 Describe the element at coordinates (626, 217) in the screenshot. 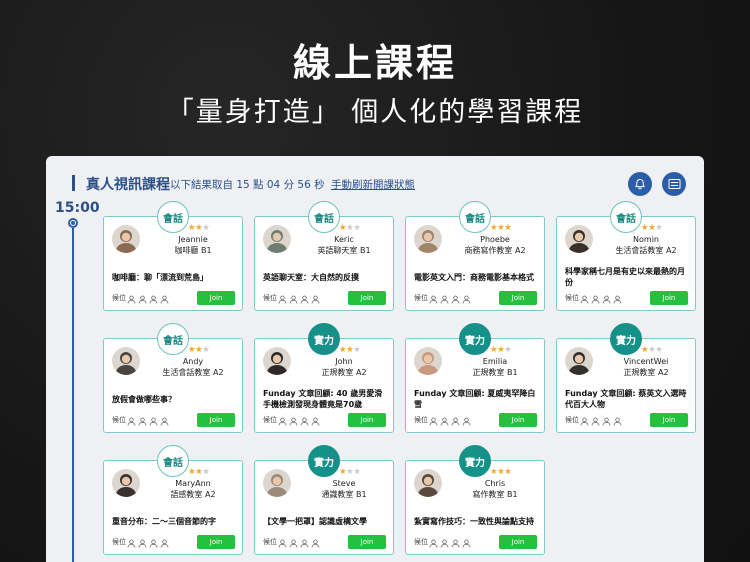

I see `course-type-badge: 會話` at that location.